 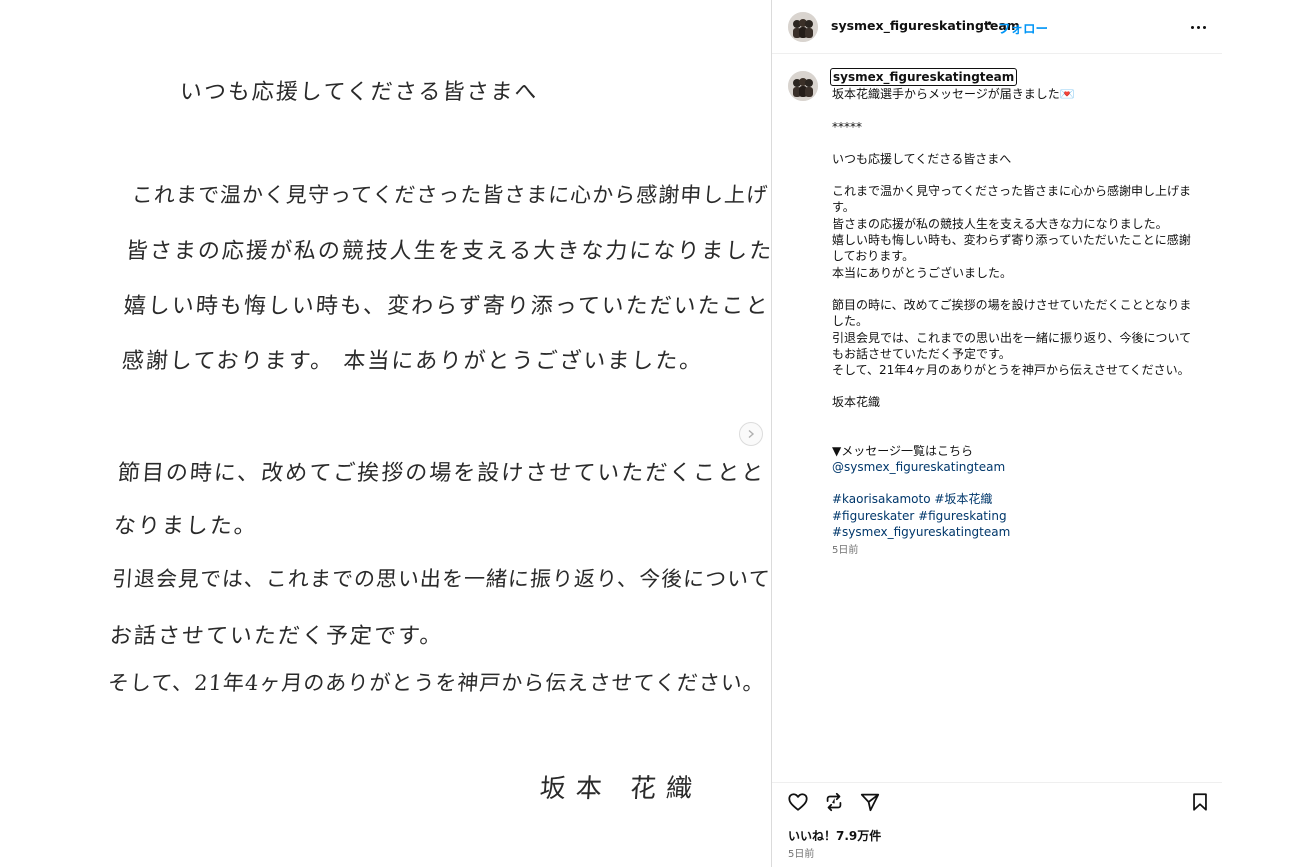 What do you see at coordinates (953, 94) in the screenshot?
I see `caption-intro: 坂本花織選手からメッセージが届きました💌` at bounding box center [953, 94].